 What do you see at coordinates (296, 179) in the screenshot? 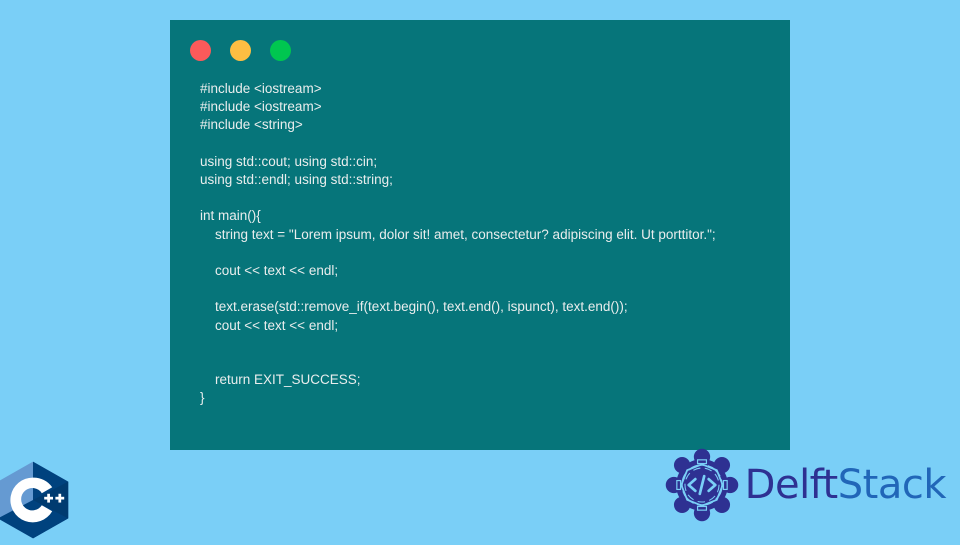
I see `code-line: using std::endl; using std::string;` at bounding box center [296, 179].